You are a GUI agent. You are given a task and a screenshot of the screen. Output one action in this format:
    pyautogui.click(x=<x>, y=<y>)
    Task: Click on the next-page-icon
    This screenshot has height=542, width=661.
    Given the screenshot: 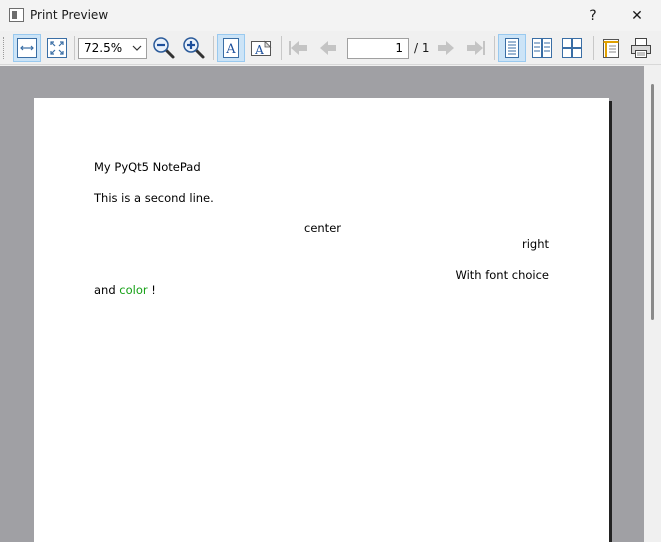 What is the action you would take?
    pyautogui.click(x=446, y=48)
    